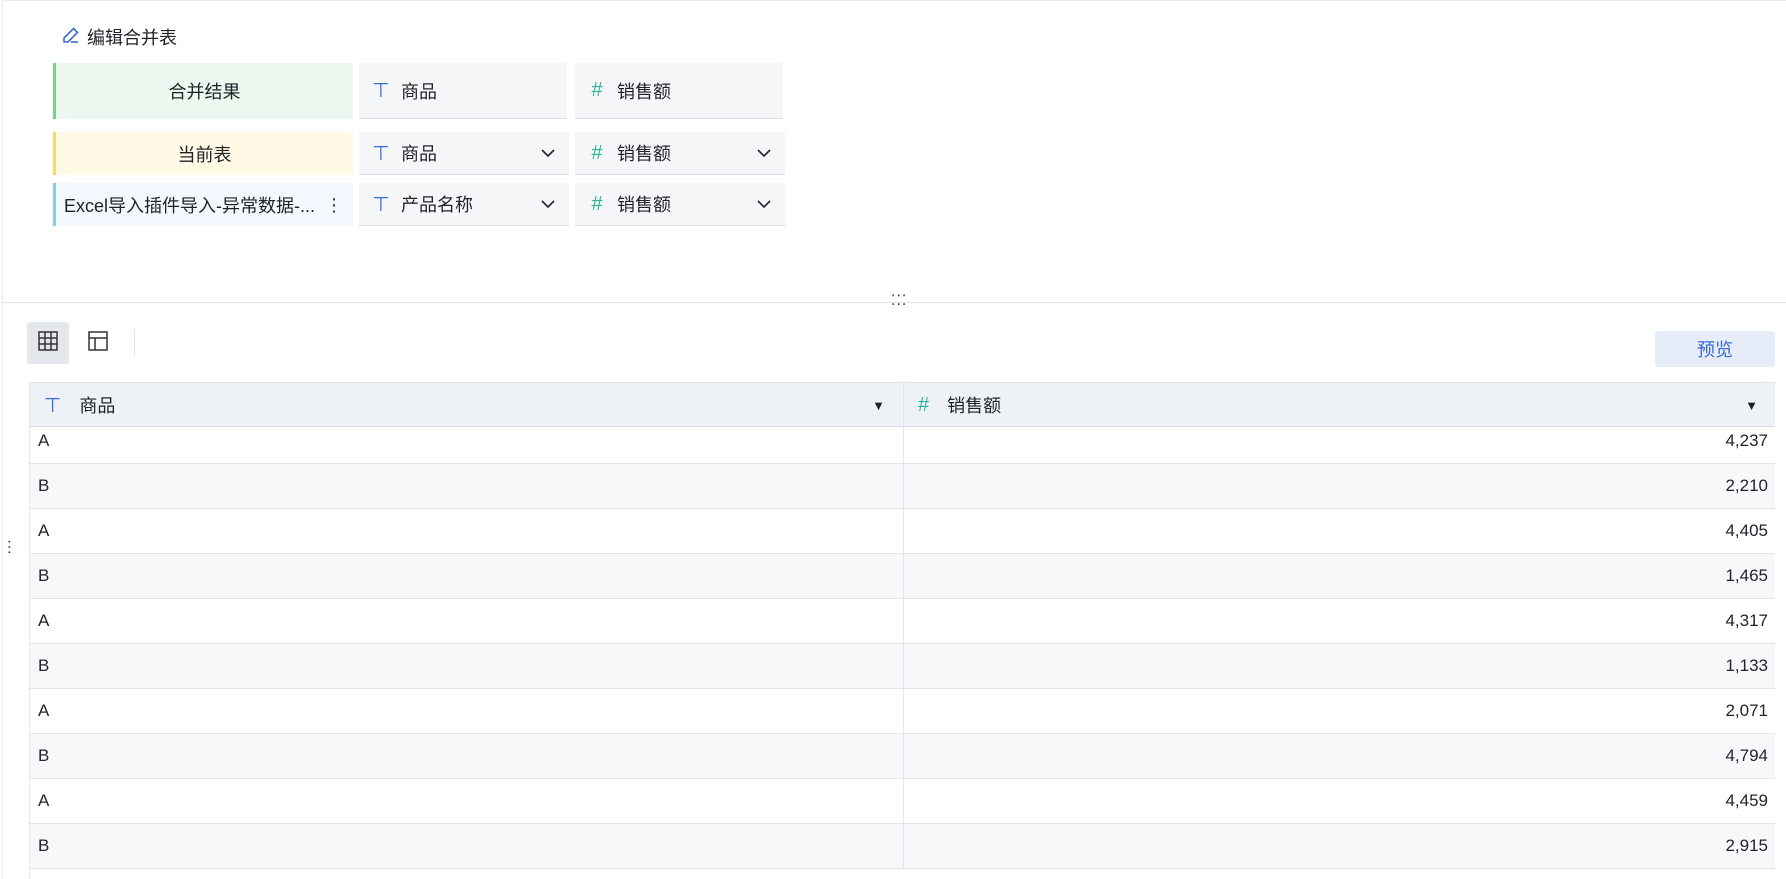 The image size is (1786, 879). What do you see at coordinates (974, 406) in the screenshot?
I see `column-header-sales-label: 销售额` at bounding box center [974, 406].